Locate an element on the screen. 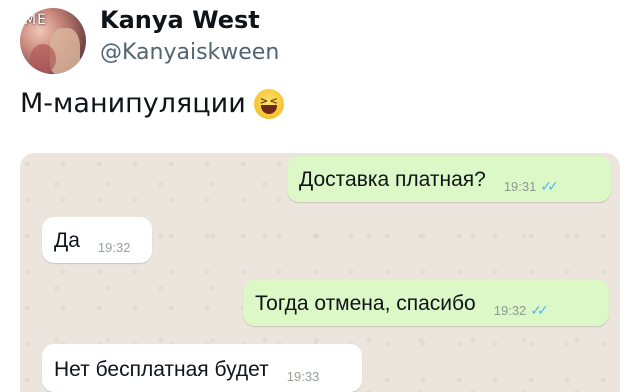 This screenshot has height=392, width=640. message-text: Да is located at coordinates (67, 240).